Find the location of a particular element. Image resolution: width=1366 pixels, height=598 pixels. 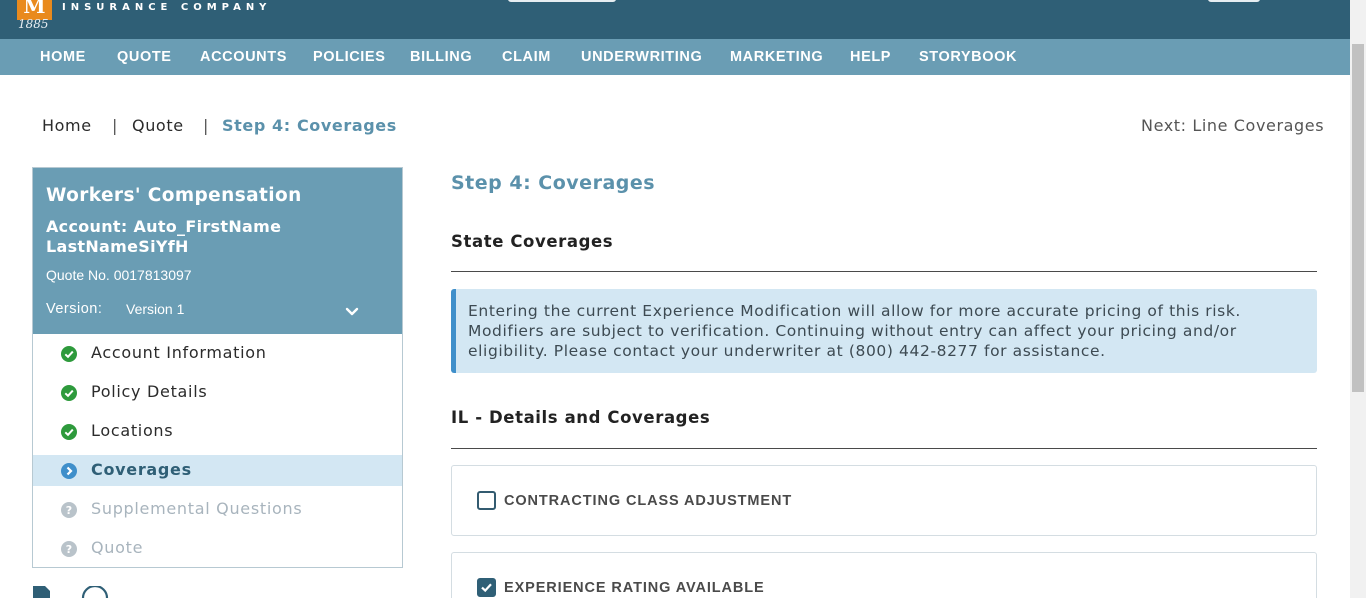

sidebar-step-label: Supplemental Questions is located at coordinates (197, 508).